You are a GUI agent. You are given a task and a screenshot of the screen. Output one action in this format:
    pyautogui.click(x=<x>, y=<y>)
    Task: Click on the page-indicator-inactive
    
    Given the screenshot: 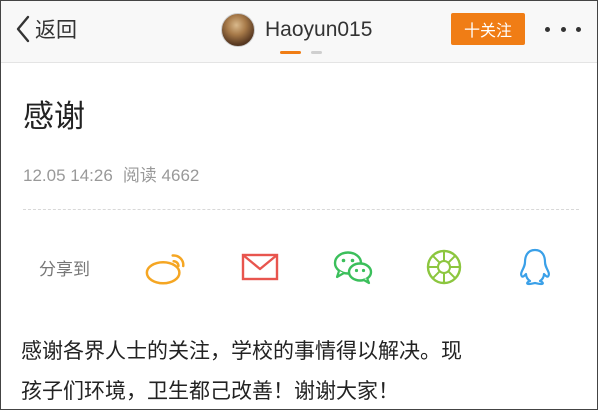 What is the action you would take?
    pyautogui.click(x=316, y=52)
    